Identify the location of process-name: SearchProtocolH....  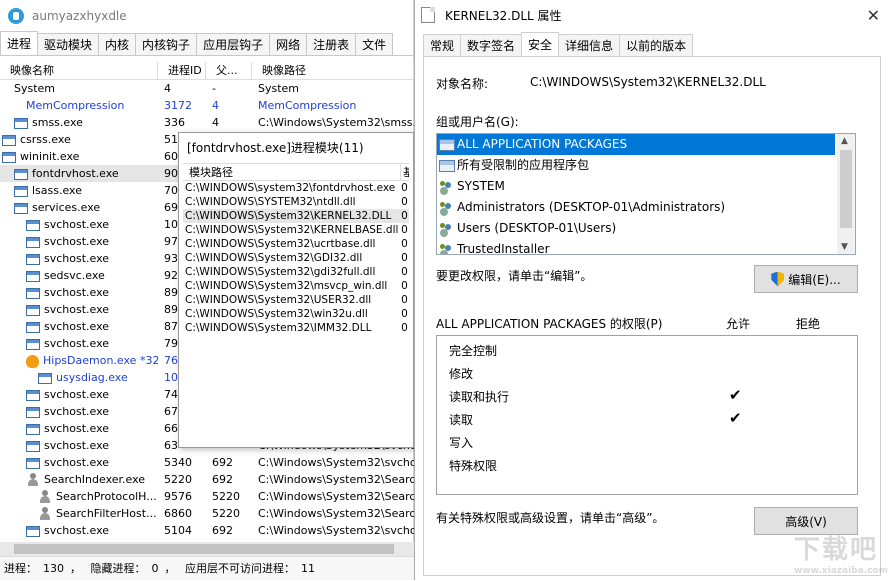
(106, 496).